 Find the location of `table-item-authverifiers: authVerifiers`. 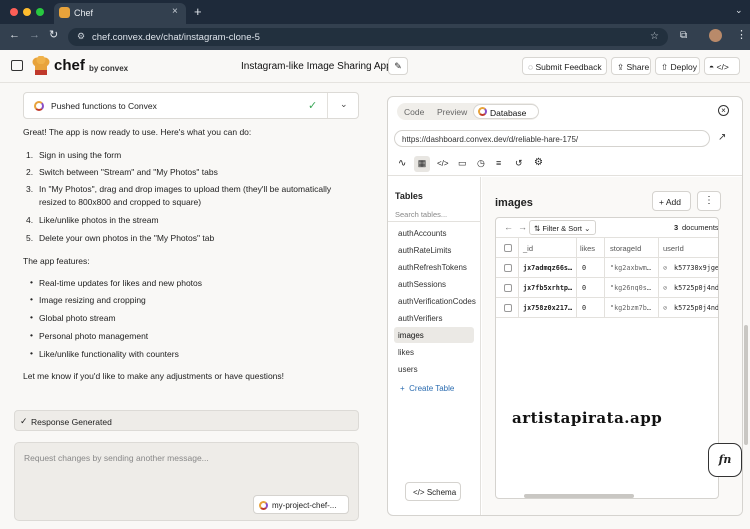

table-item-authverifiers: authVerifiers is located at coordinates (420, 318).